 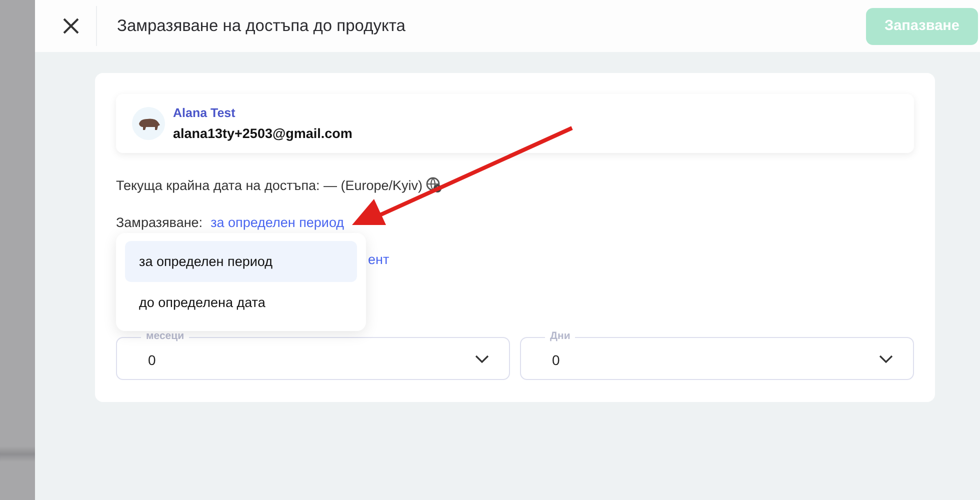 I want to click on field-label: месеци, so click(x=165, y=336).